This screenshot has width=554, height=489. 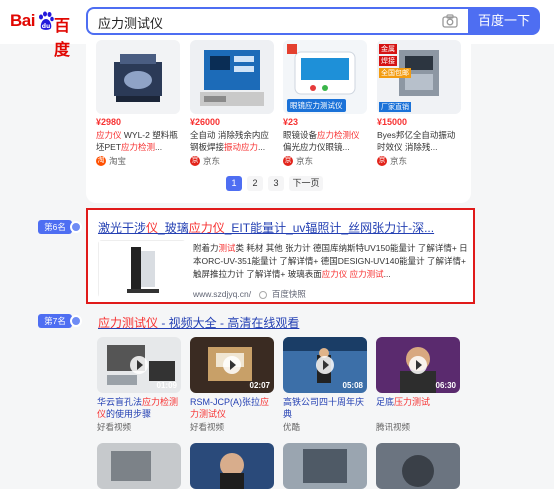 What do you see at coordinates (173, 228) in the screenshot?
I see `title-segment: _玻璃` at bounding box center [173, 228].